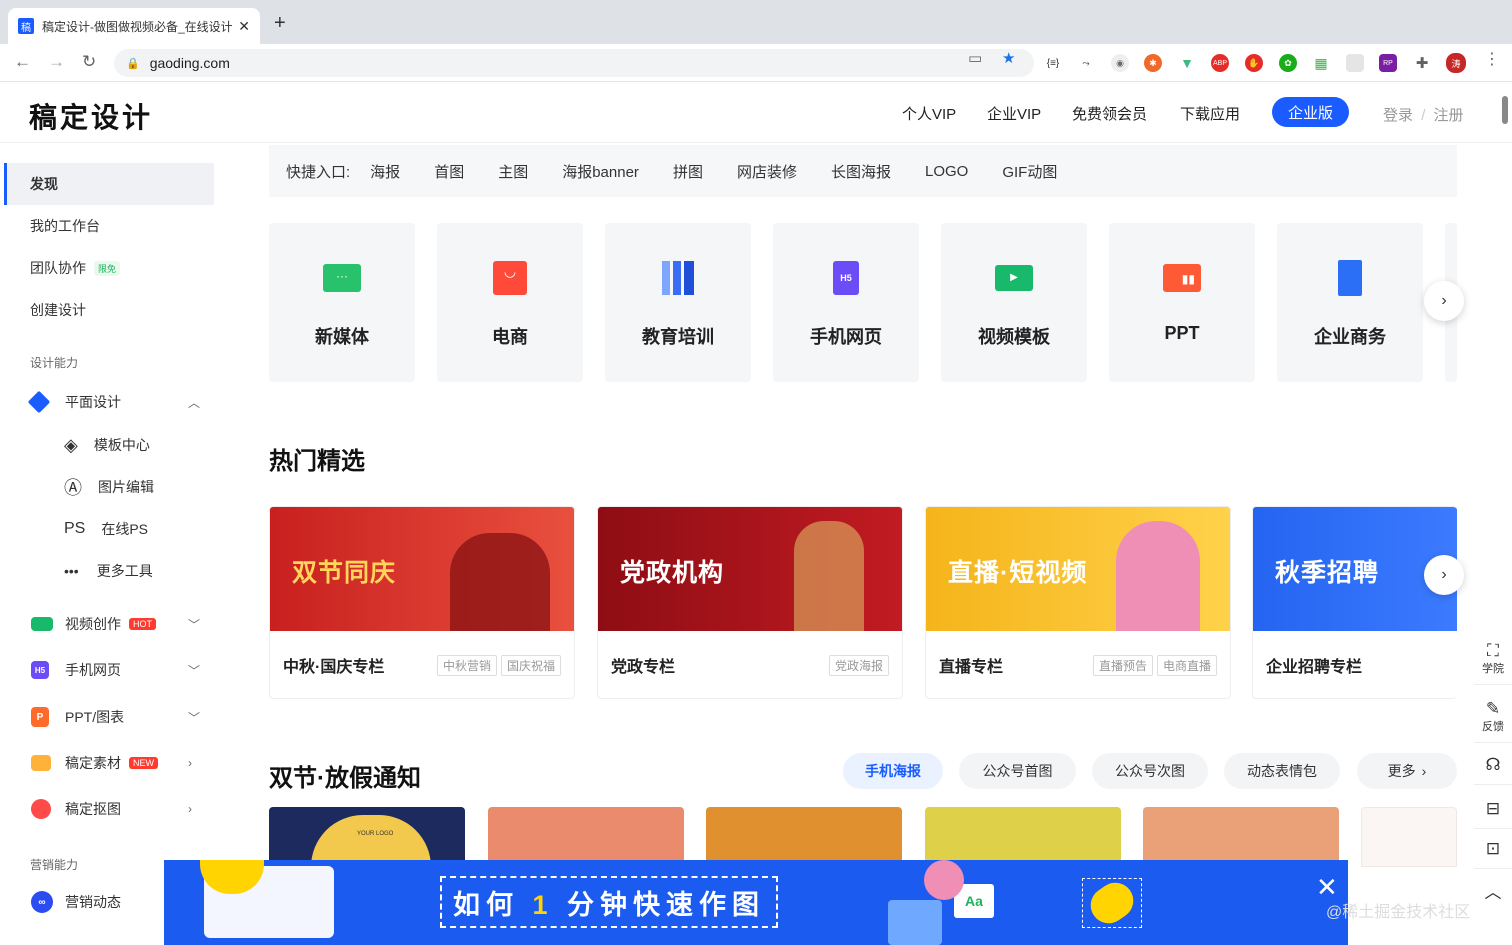 The image size is (1512, 945). I want to click on card-tag: 党政海报, so click(858, 665).